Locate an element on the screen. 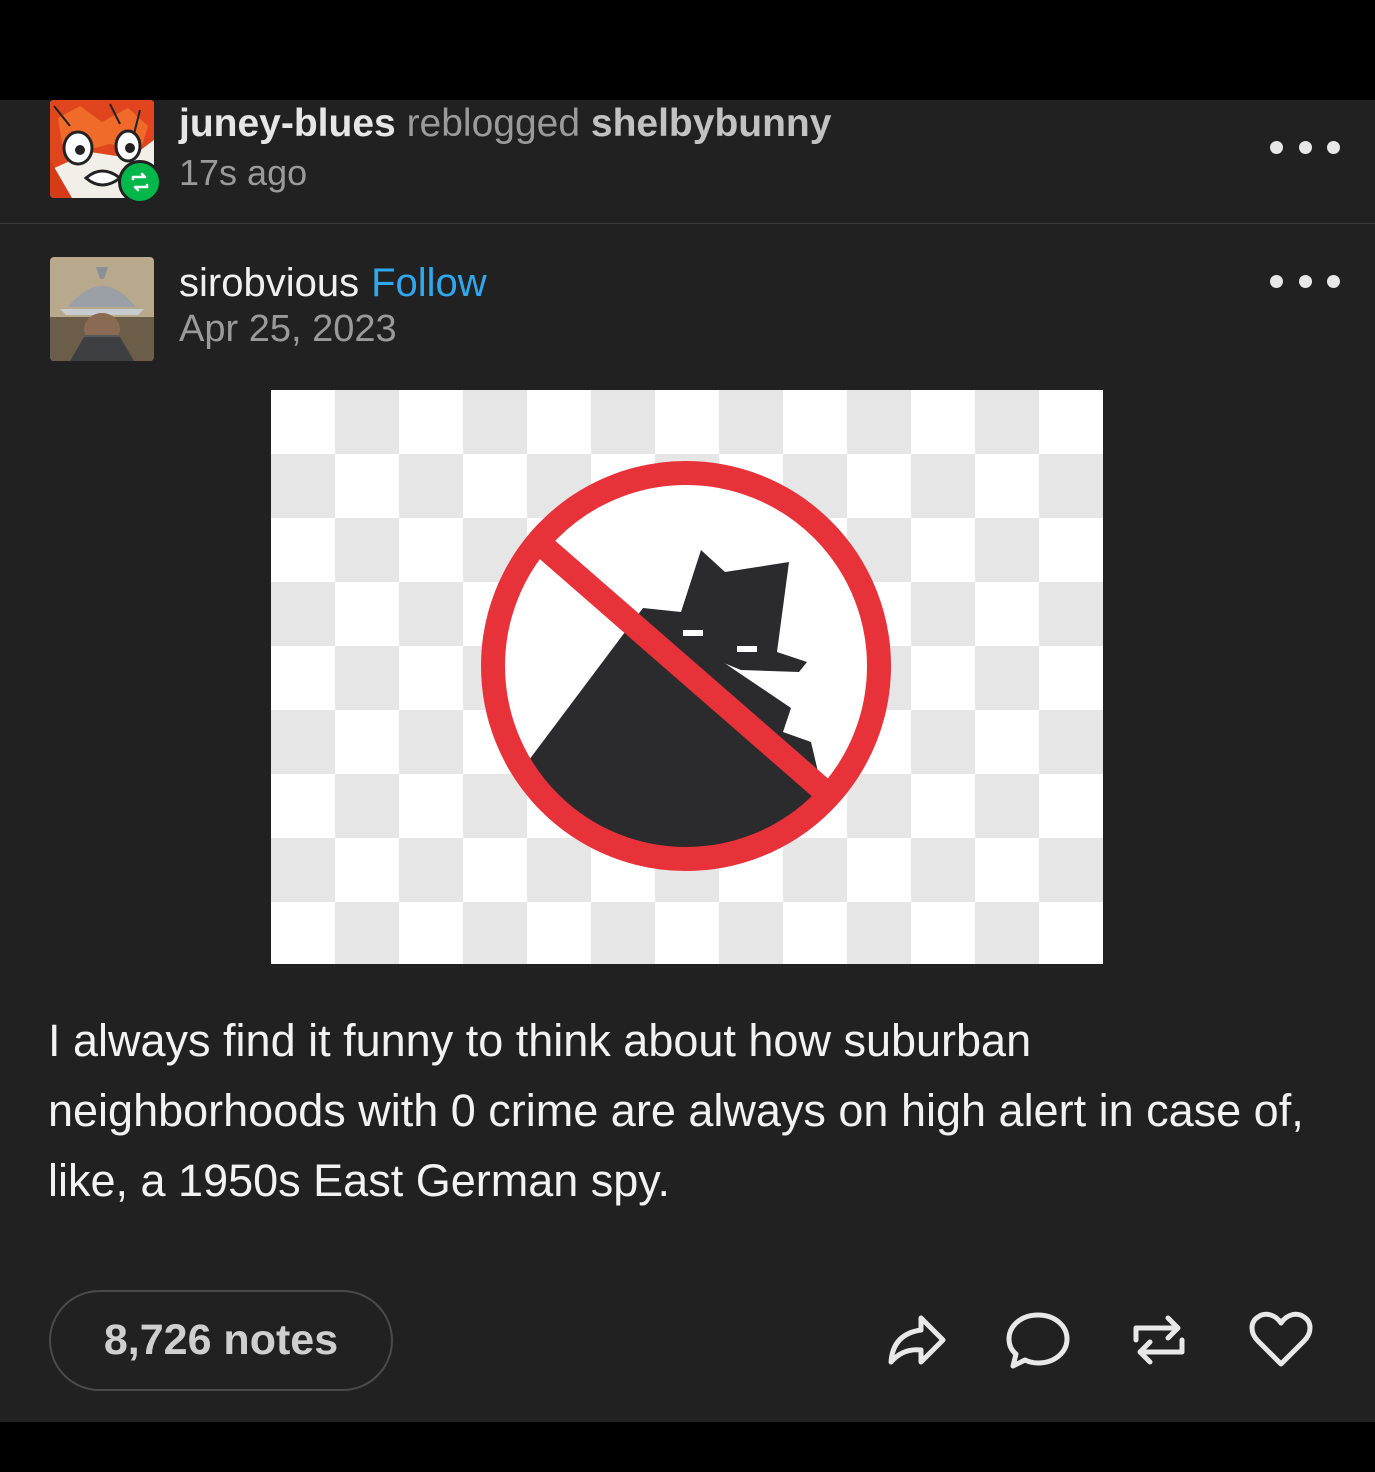 The width and height of the screenshot is (1375, 1472). share-button is located at coordinates (917, 1340).